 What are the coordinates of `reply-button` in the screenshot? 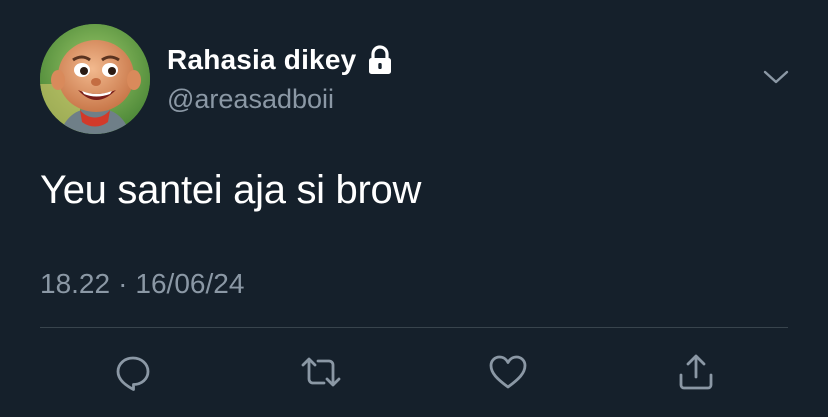 It's located at (133, 372).